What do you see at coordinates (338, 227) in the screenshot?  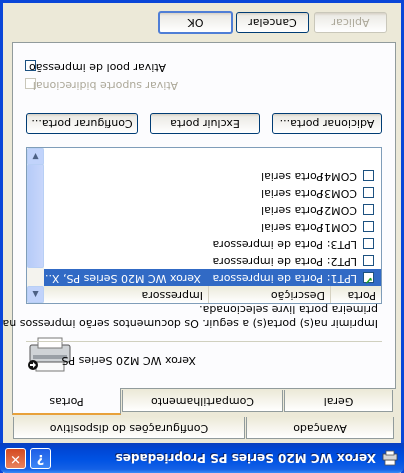 I see `port-name: COM1:` at bounding box center [338, 227].